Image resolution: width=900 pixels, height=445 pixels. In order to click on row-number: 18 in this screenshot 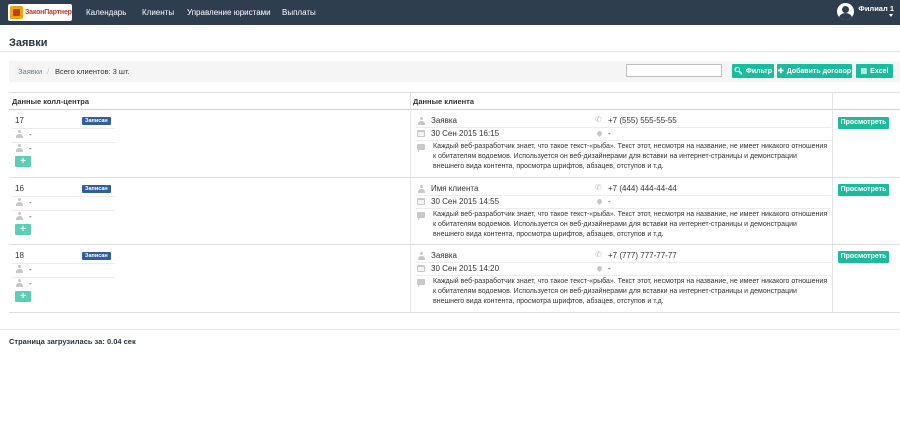, I will do `click(19, 255)`.